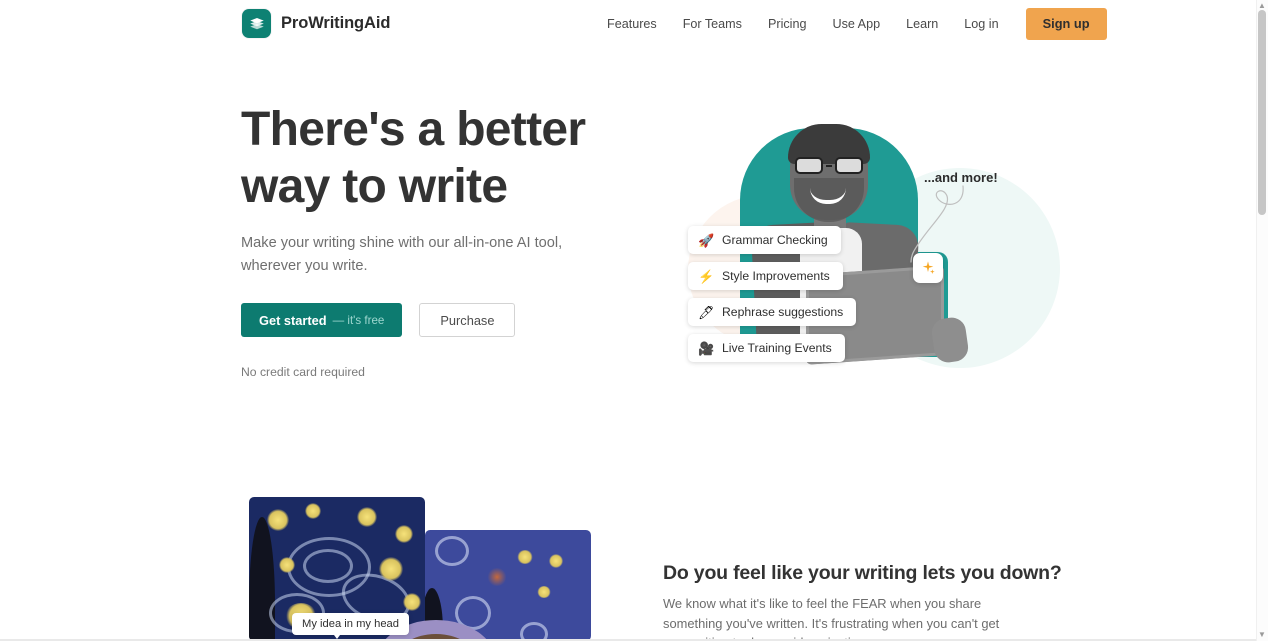 The width and height of the screenshot is (1268, 641). I want to click on feature-pill-rephrase-suggestions: 🖊 Rephrase suggestions, so click(772, 312).